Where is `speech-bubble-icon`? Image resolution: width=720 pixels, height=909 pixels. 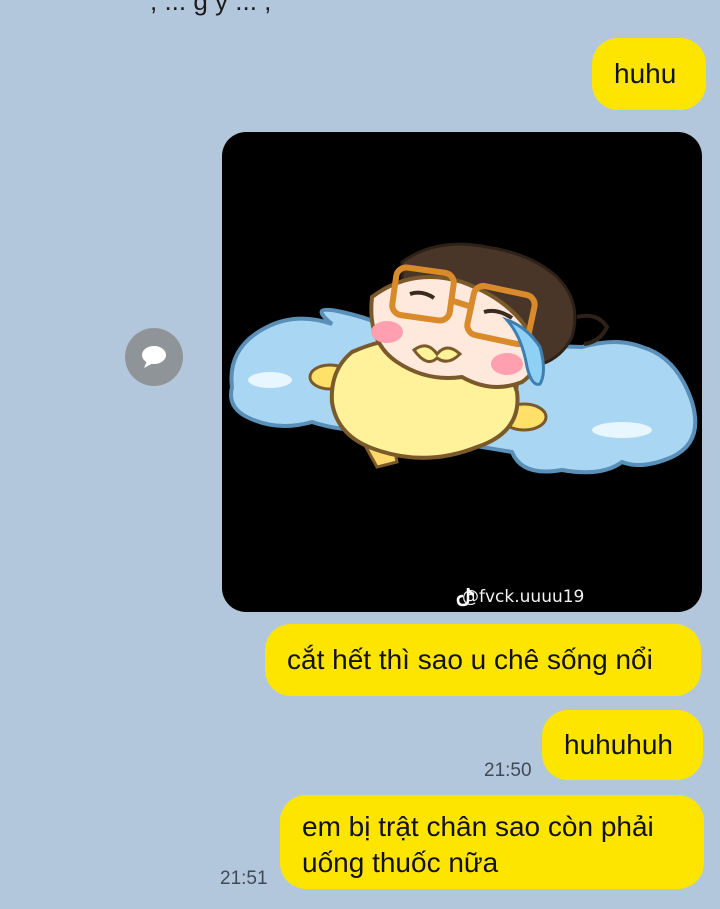 speech-bubble-icon is located at coordinates (154, 357).